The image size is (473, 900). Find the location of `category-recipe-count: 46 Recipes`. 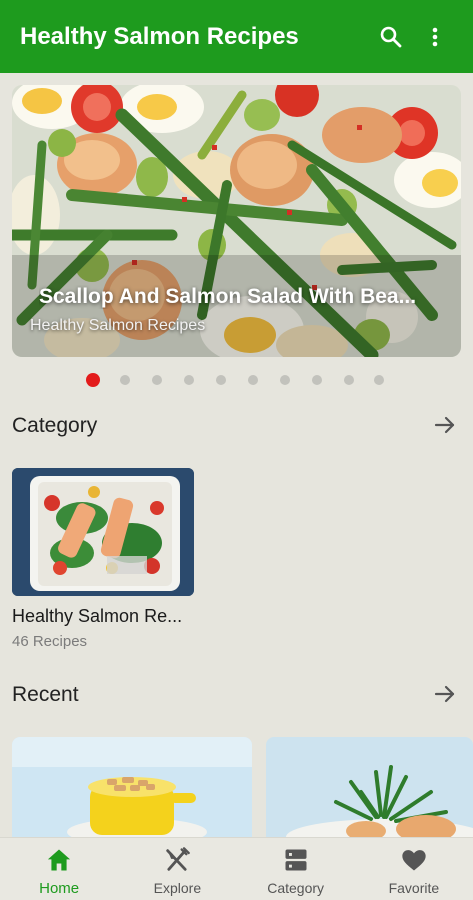

category-recipe-count: 46 Recipes is located at coordinates (50, 641).